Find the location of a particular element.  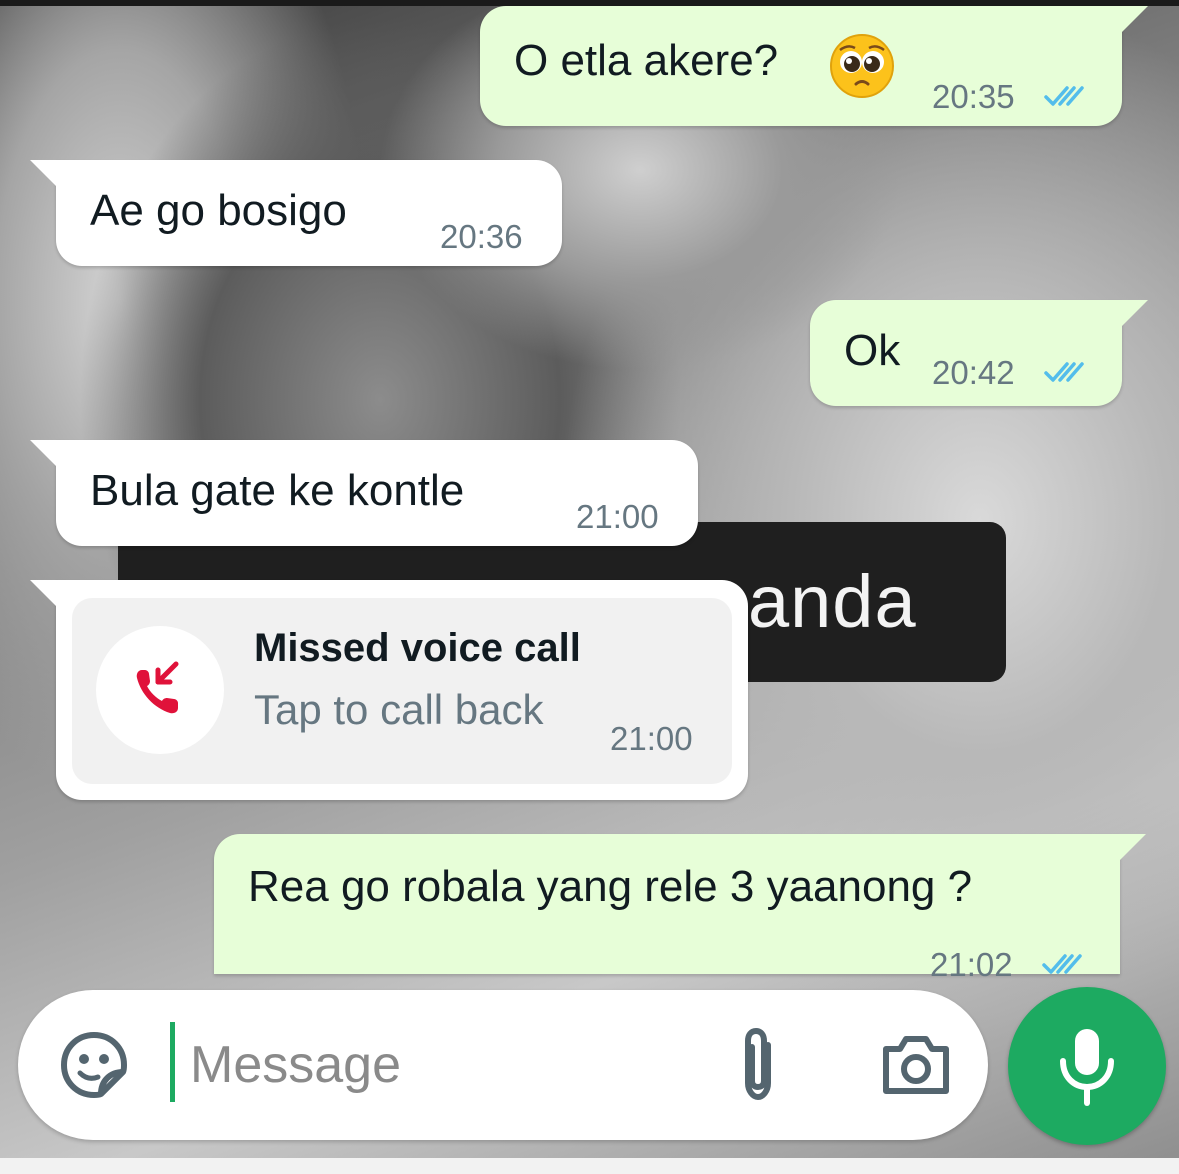

voice-message-button is located at coordinates (1087, 1066).